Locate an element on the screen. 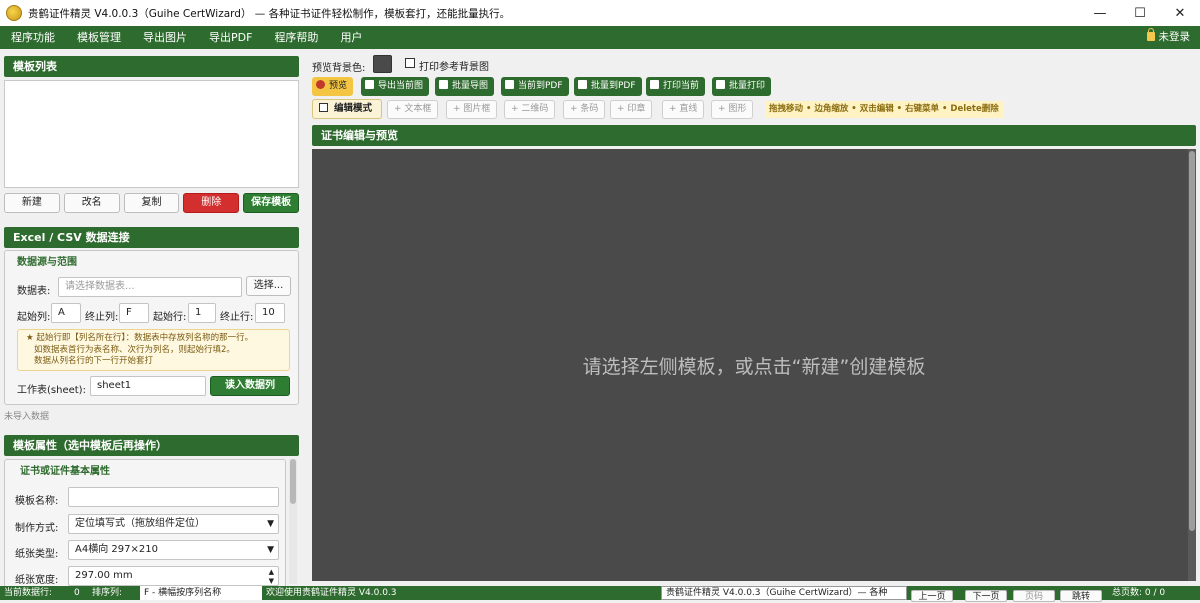  props-scrollbar is located at coordinates (293, 521).